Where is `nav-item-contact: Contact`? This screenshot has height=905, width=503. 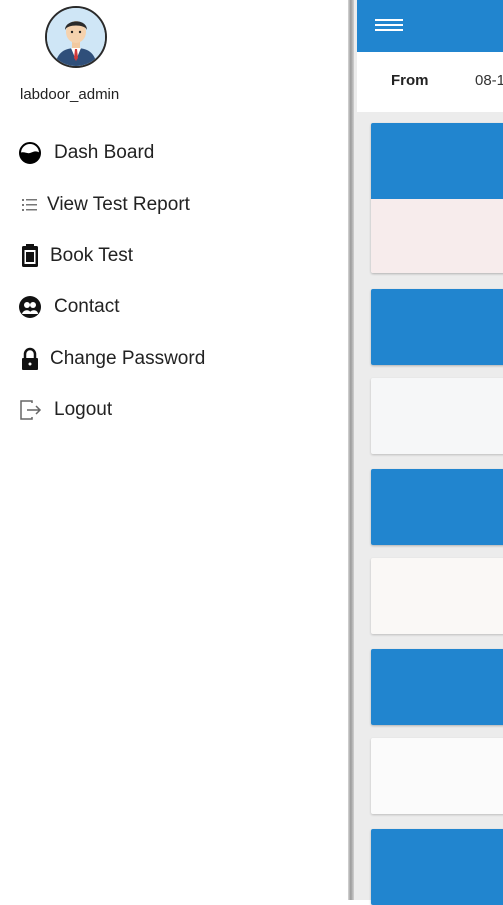
nav-item-contact: Contact is located at coordinates (68, 307).